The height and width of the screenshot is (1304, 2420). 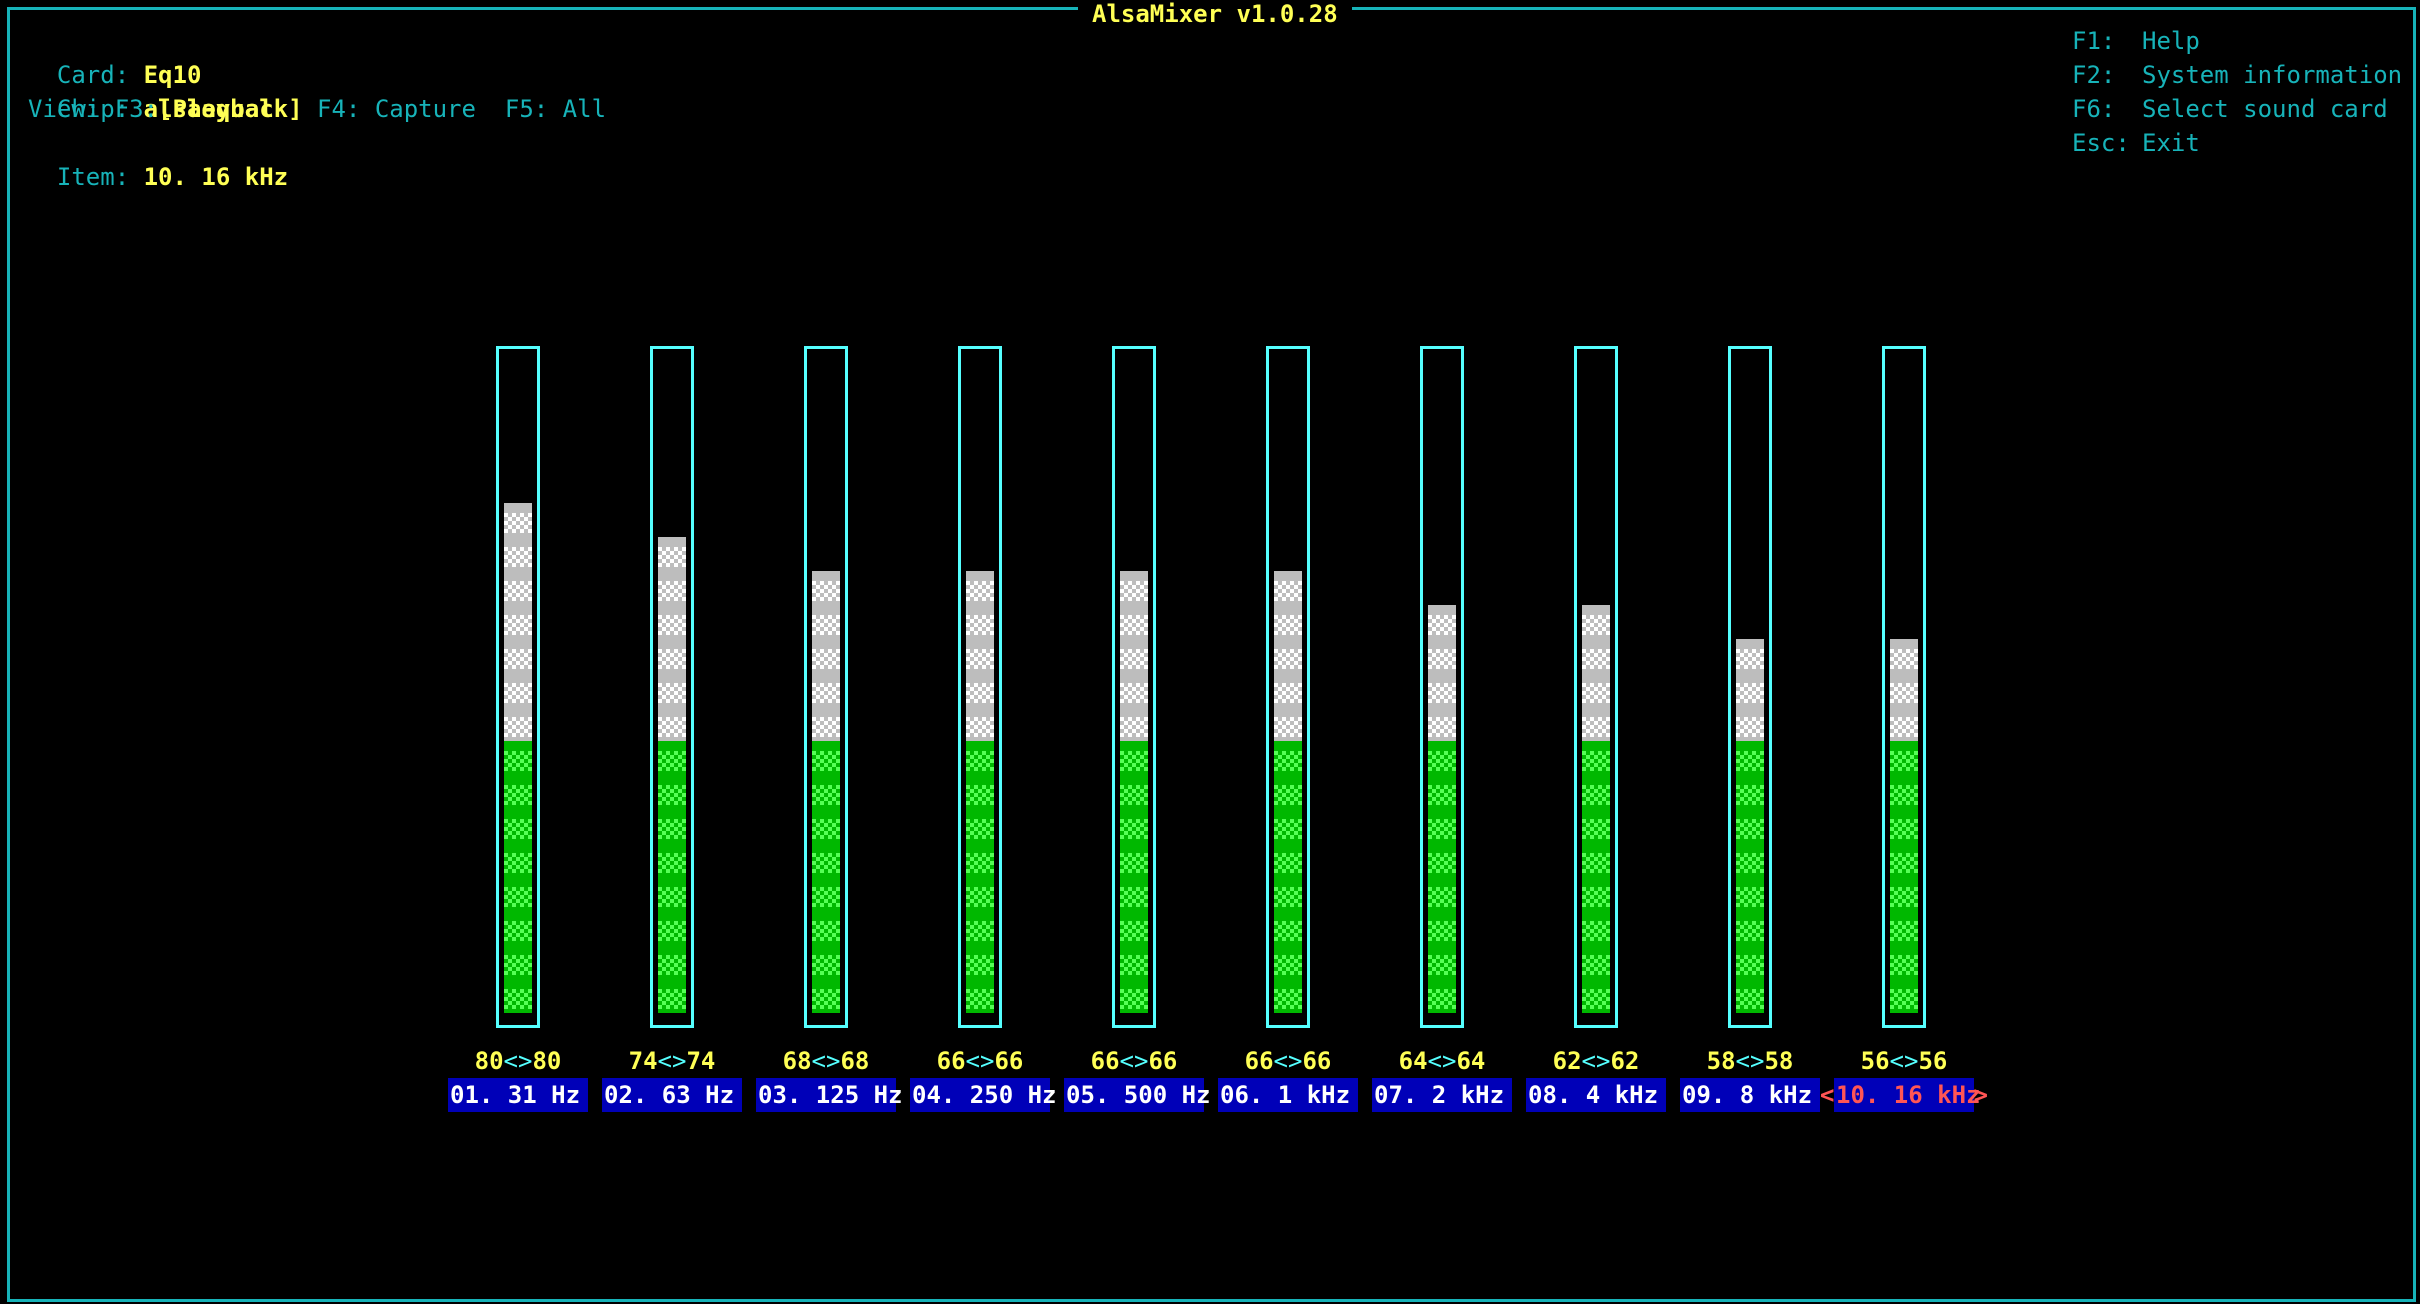 What do you see at coordinates (396, 109) in the screenshot?
I see `view-capture-tab: F4: Capture` at bounding box center [396, 109].